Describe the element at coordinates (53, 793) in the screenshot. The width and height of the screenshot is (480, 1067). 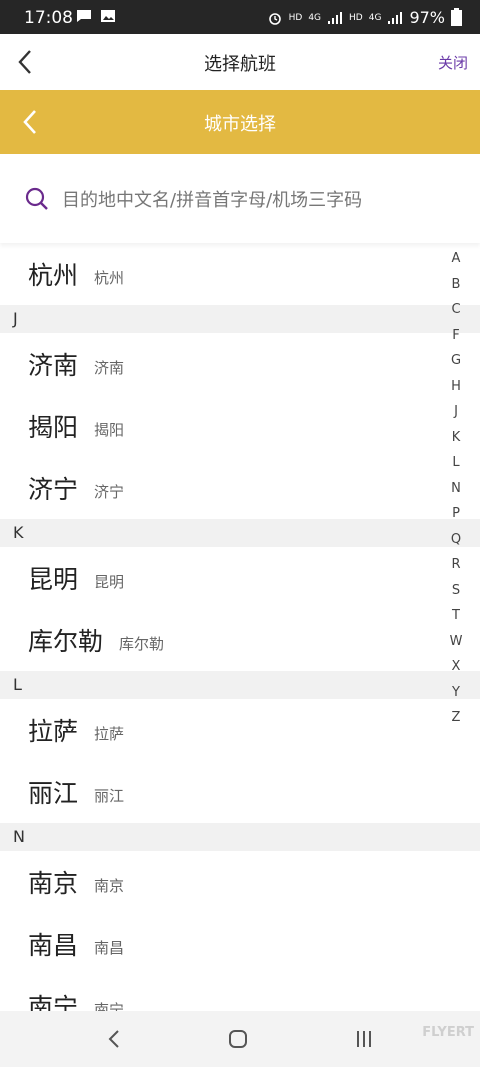
I see `city-name: 丽江` at that location.